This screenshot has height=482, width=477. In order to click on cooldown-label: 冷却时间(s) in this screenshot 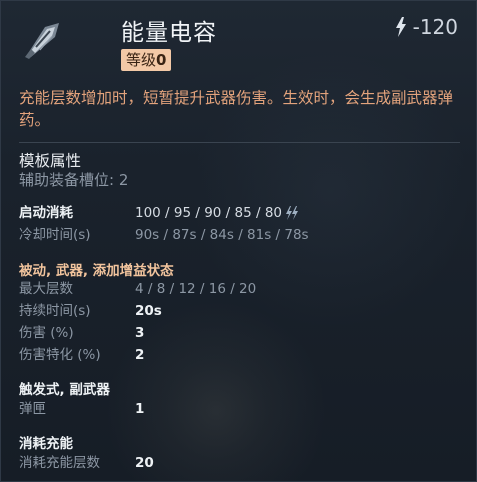, I will do `click(55, 235)`.